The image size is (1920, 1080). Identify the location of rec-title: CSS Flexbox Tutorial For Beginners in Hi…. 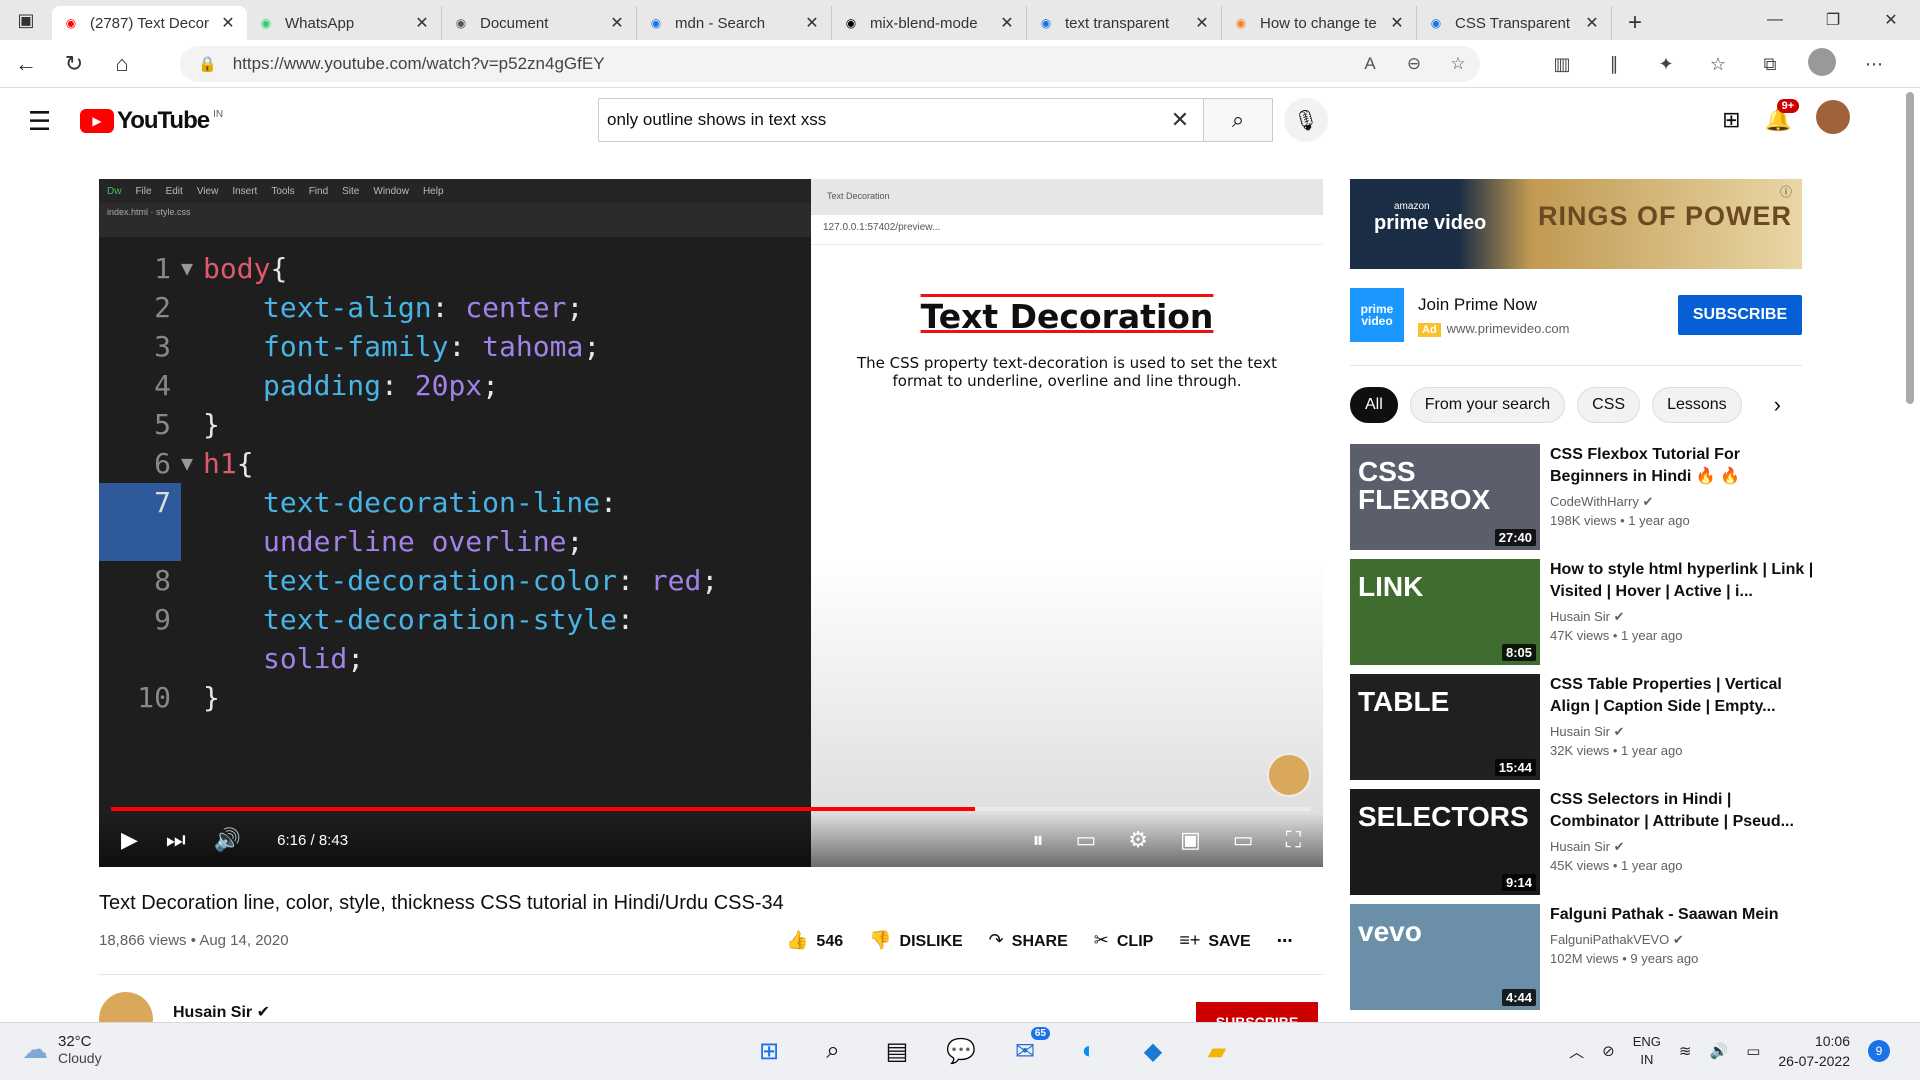
(1685, 466).